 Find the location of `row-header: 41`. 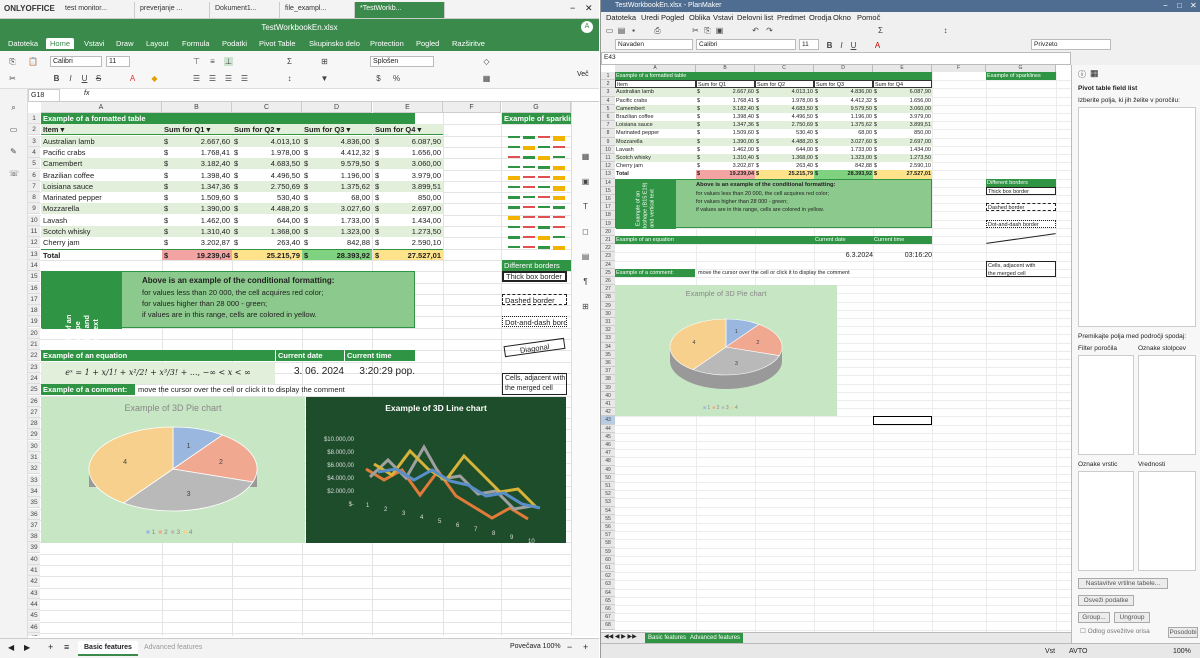

row-header: 41 is located at coordinates (608, 404).